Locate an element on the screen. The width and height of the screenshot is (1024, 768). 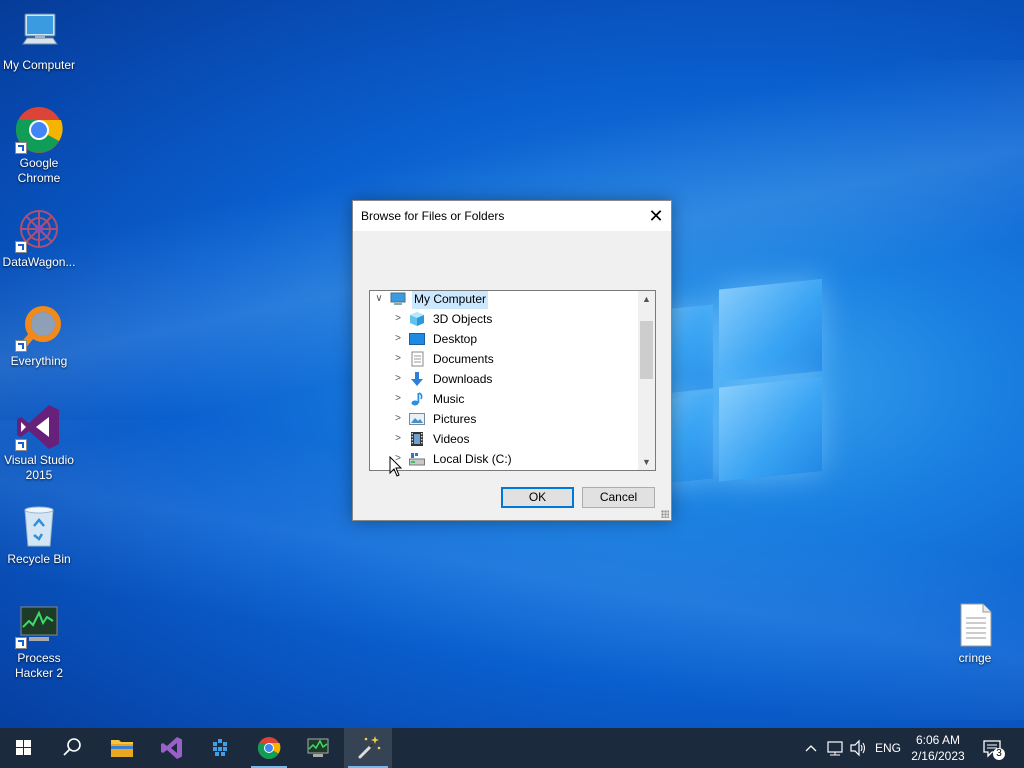
network-icon is located at coordinates (835, 748).